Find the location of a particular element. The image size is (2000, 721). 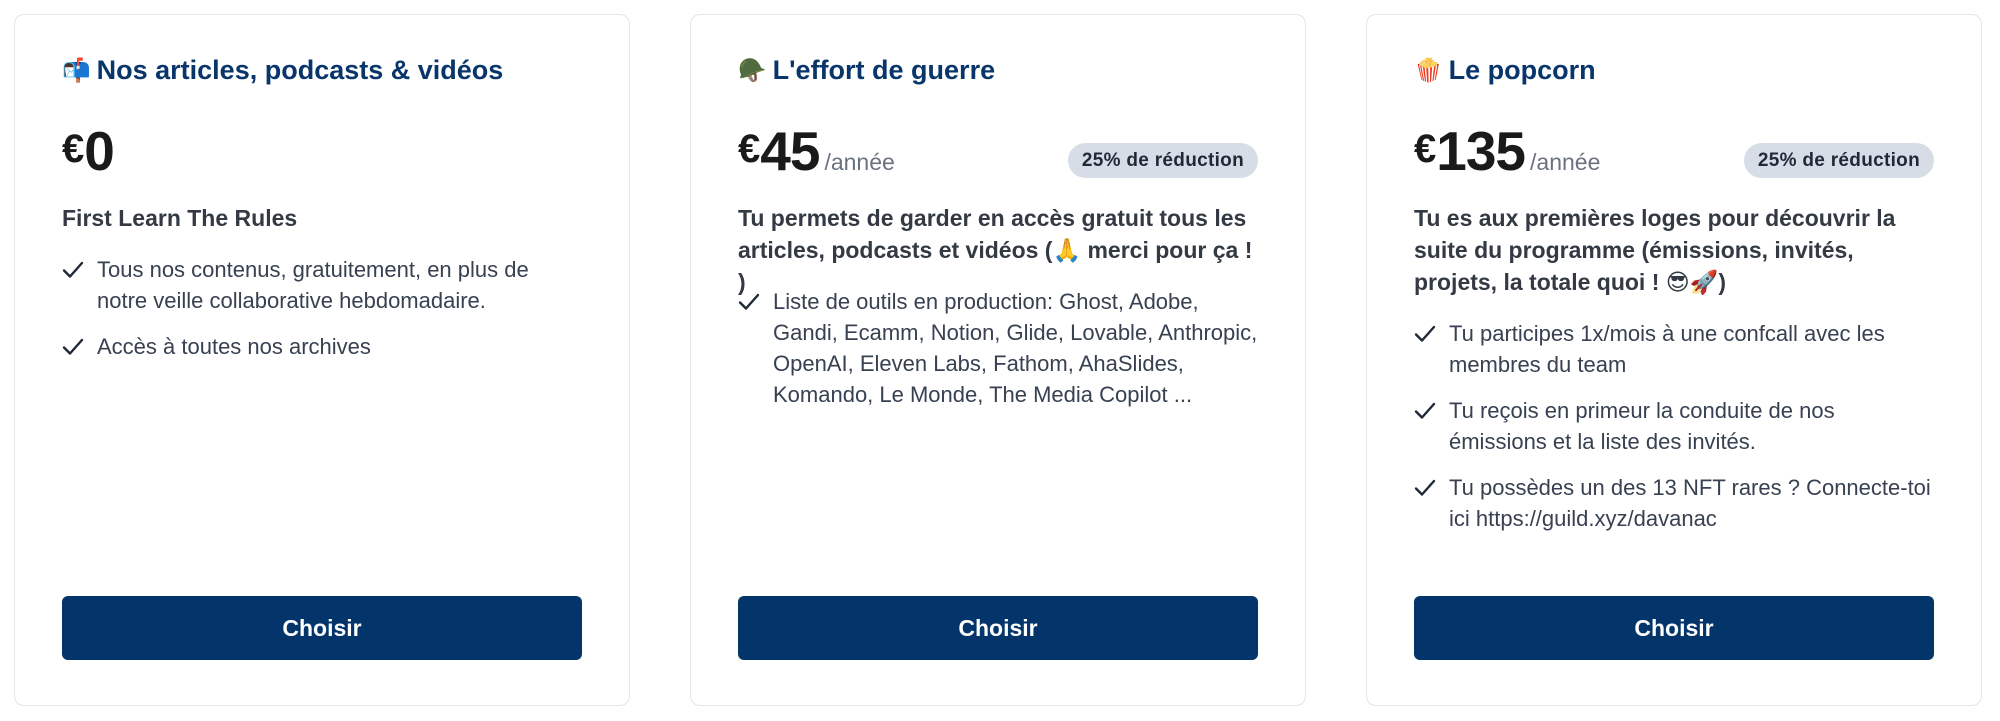

plan-title-text: Le popcorn is located at coordinates (1522, 70).